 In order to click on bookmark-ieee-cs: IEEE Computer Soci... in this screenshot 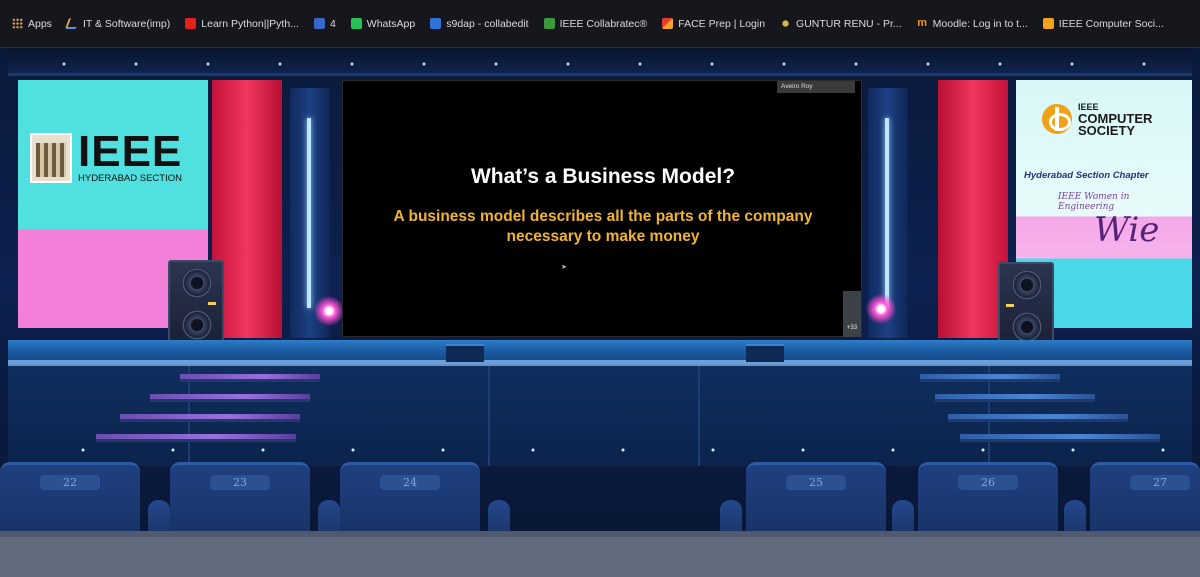, I will do `click(1103, 23)`.